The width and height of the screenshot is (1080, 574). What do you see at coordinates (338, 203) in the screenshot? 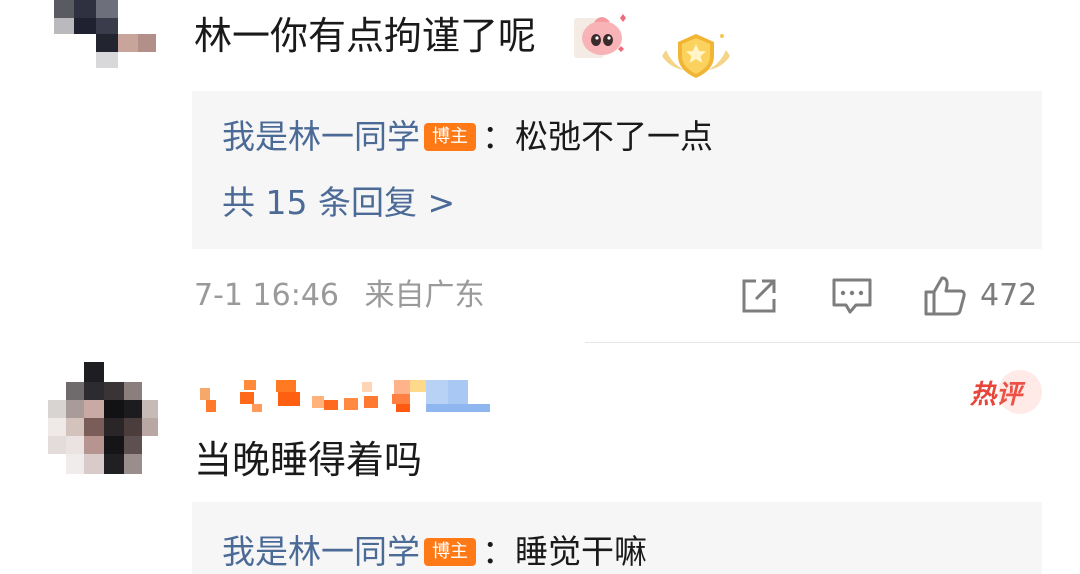
I see `reply-count-link: 共 15 条回复 >` at bounding box center [338, 203].